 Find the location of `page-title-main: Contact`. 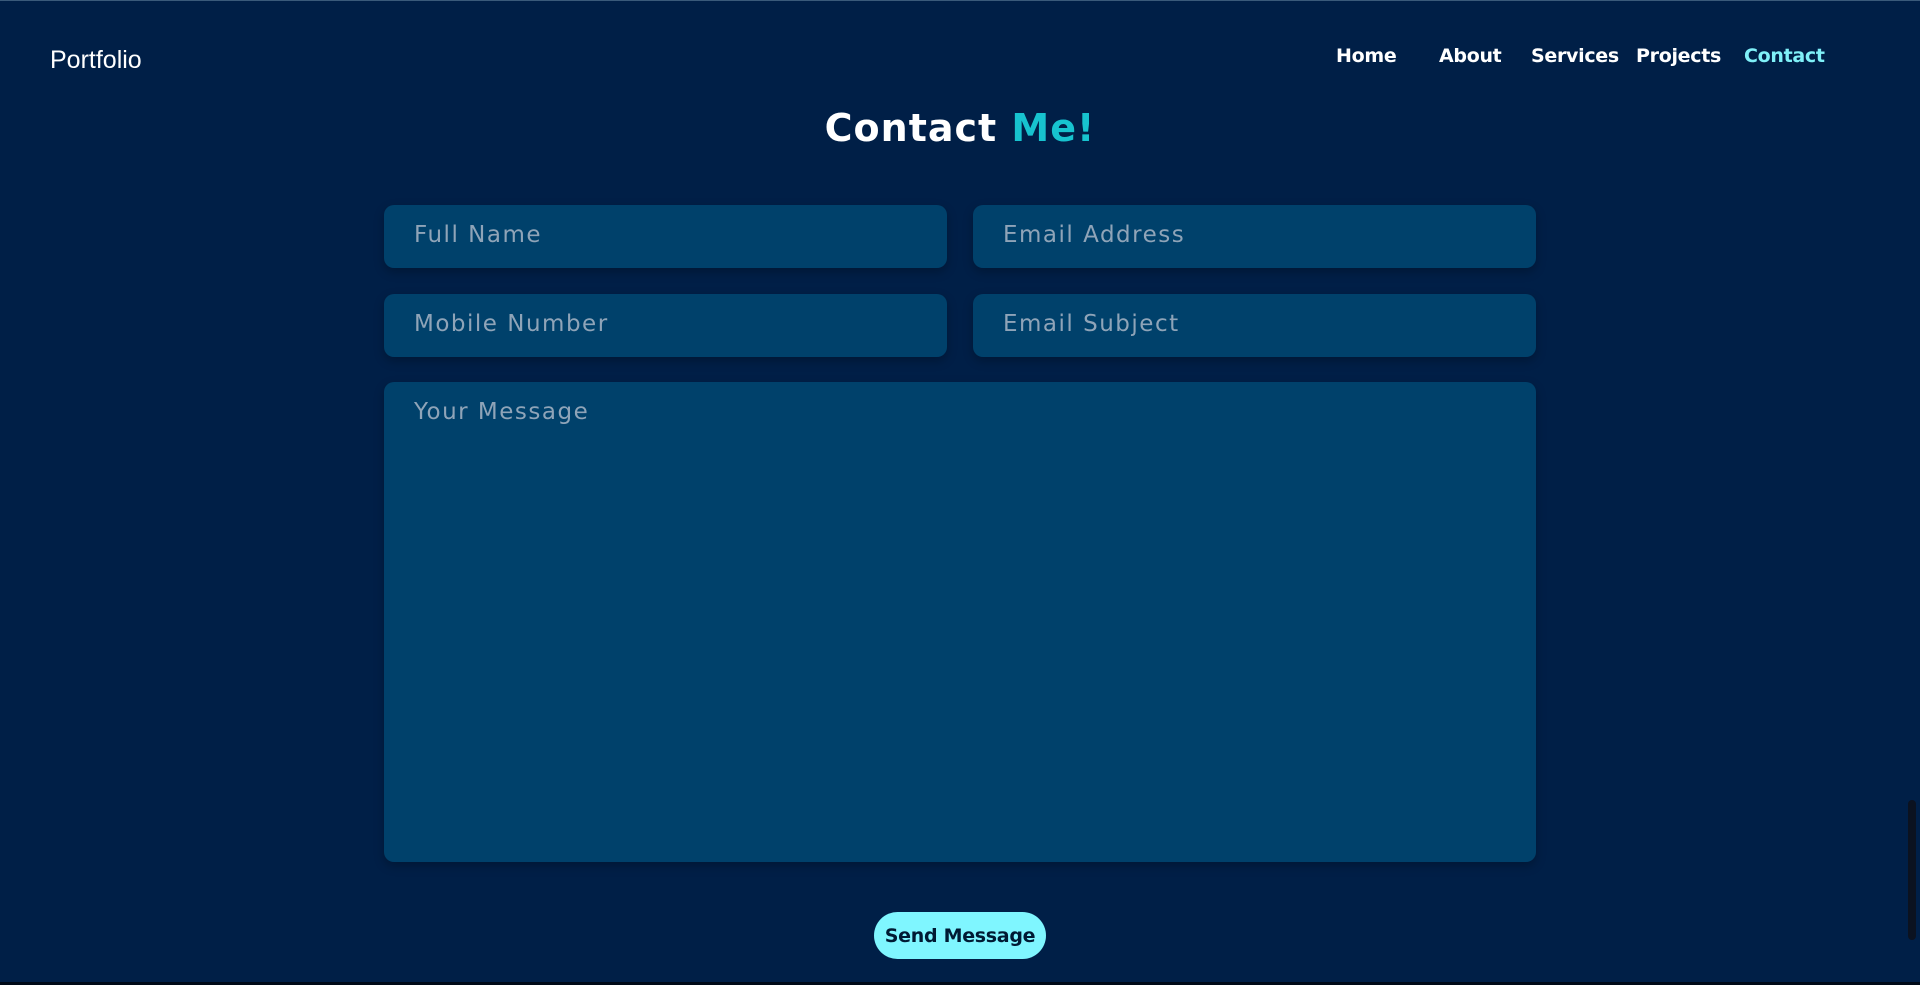

page-title-main: Contact is located at coordinates (918, 128).